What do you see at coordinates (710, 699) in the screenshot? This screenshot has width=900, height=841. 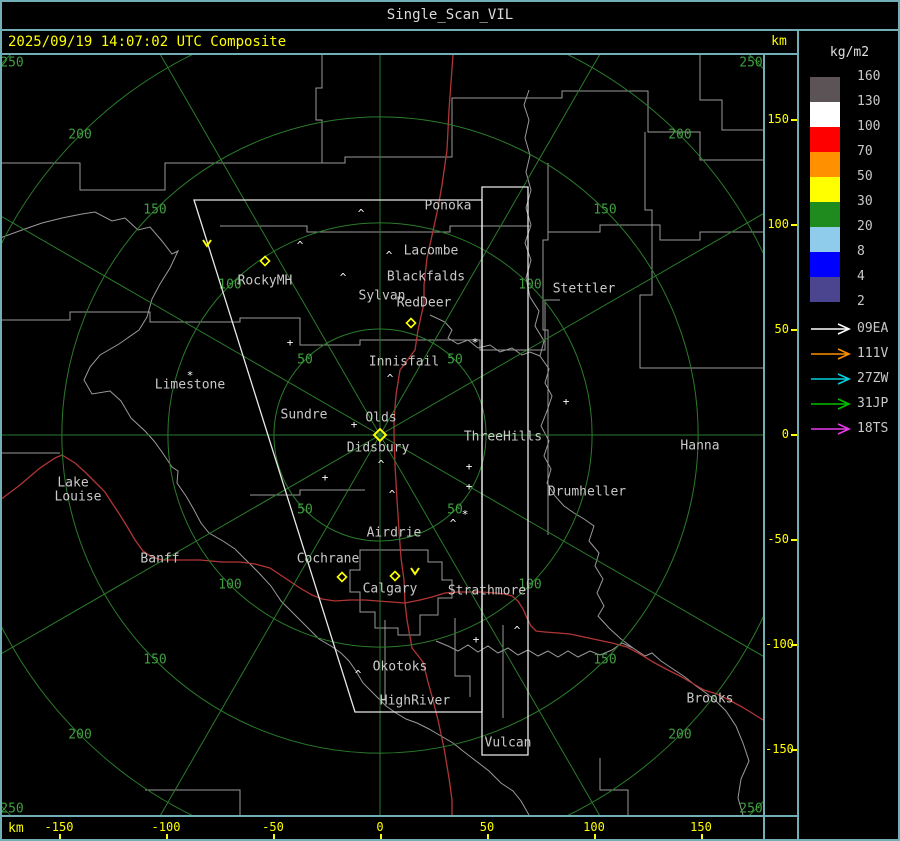 I see `city-label: Brooks` at bounding box center [710, 699].